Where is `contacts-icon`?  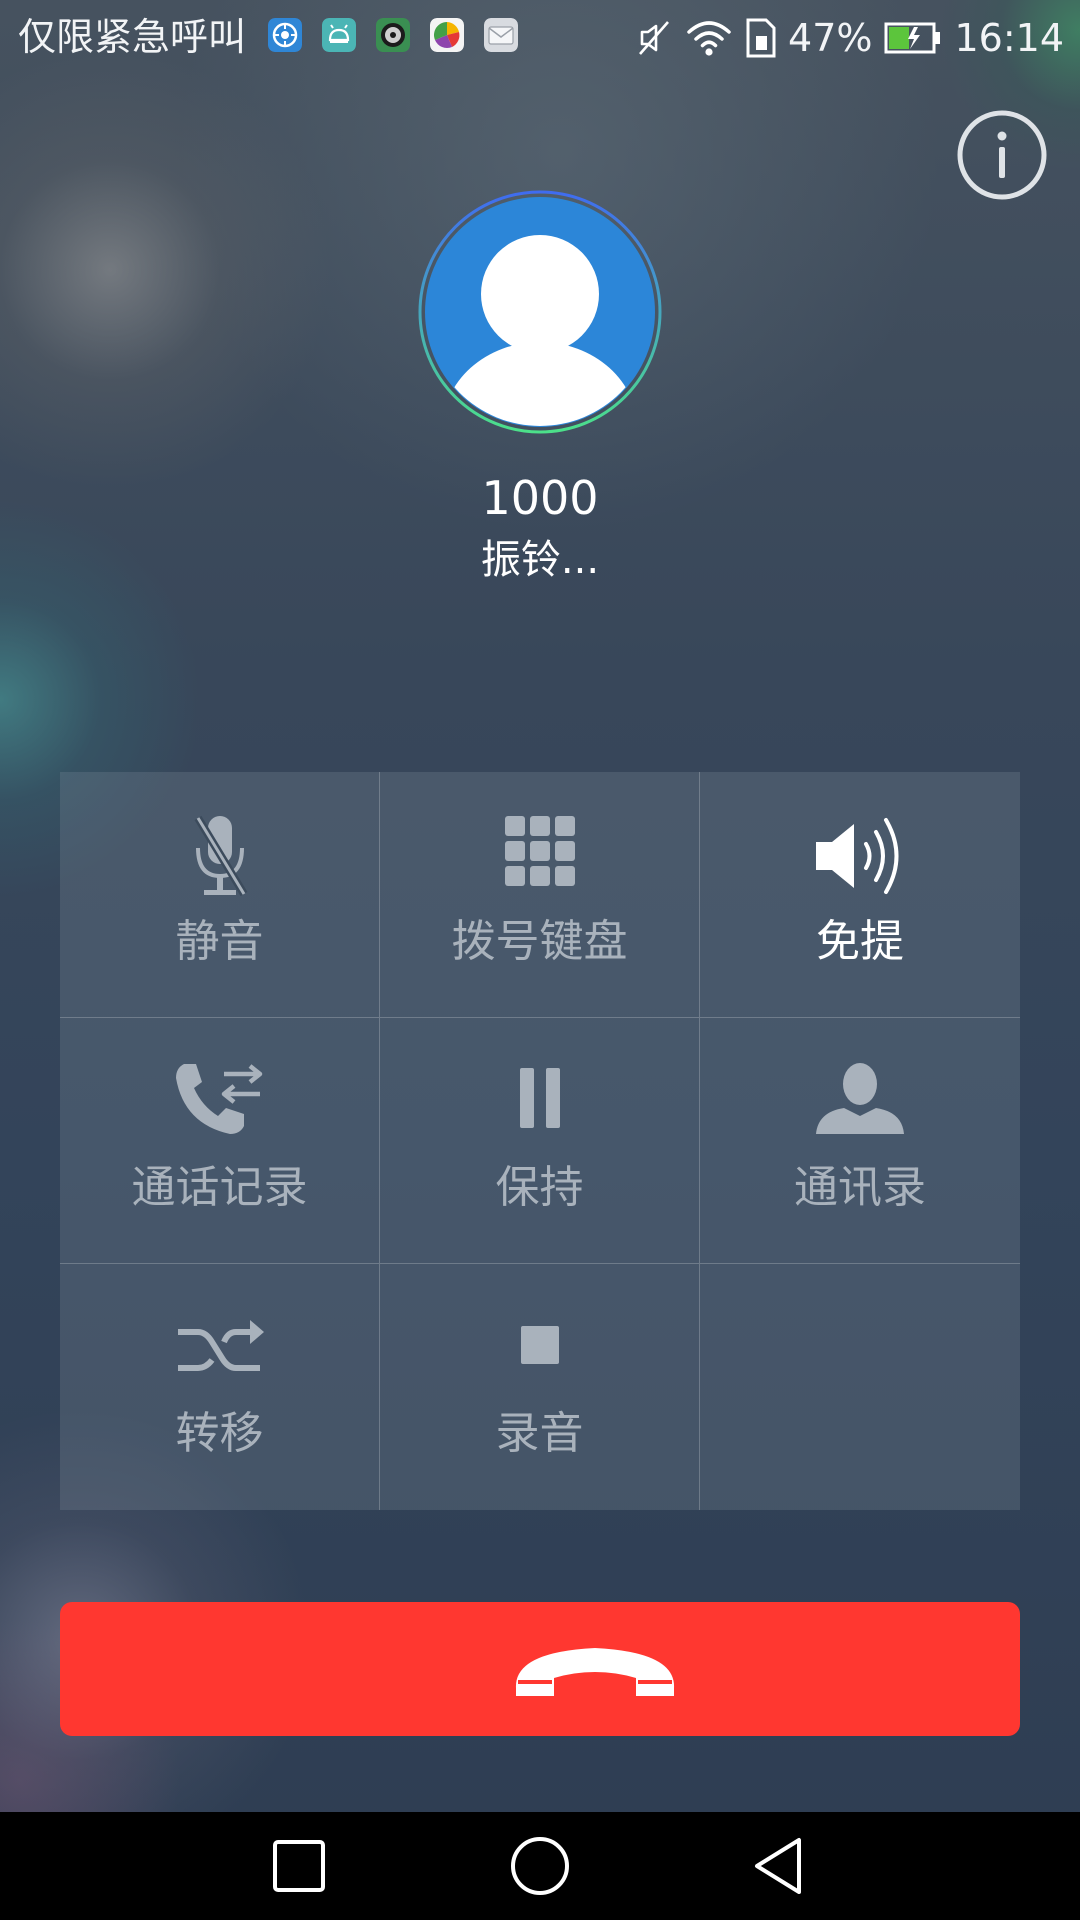 contacts-icon is located at coordinates (860, 1098).